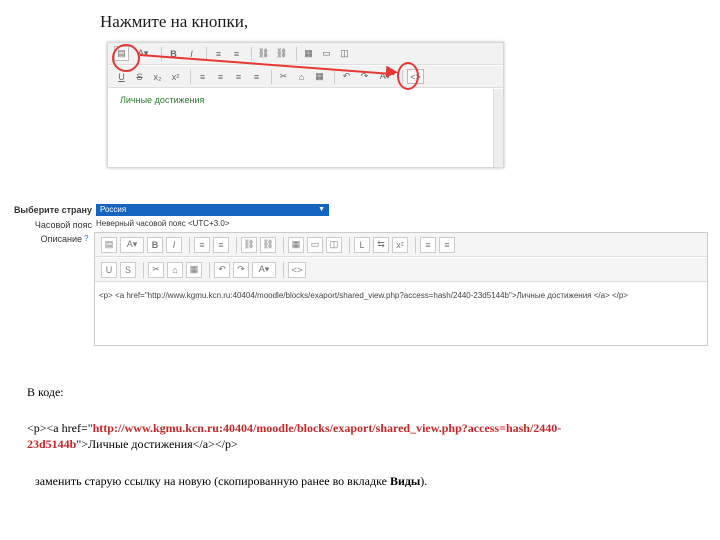 The height and width of the screenshot is (540, 720). I want to click on help-icon: ?, so click(86, 238).